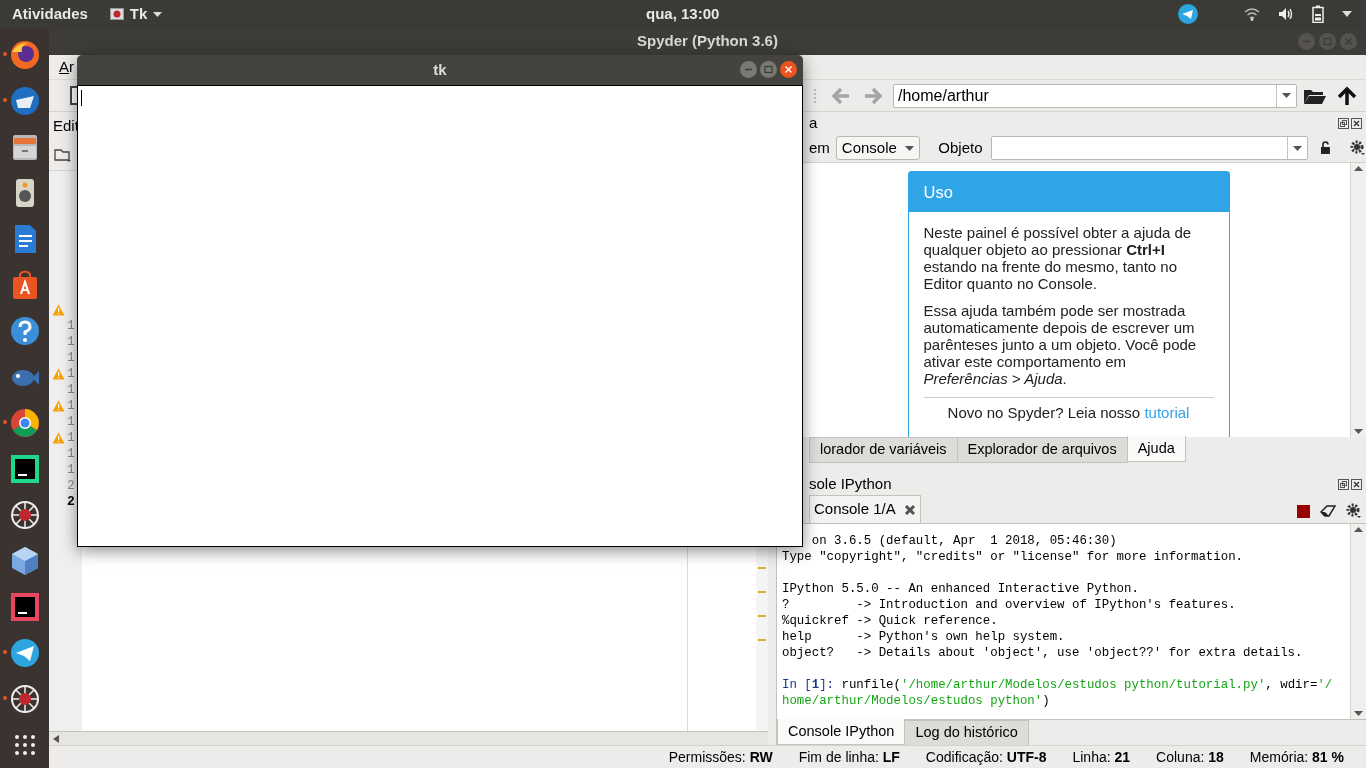 The height and width of the screenshot is (768, 1366). I want to click on field-label: em, so click(819, 147).